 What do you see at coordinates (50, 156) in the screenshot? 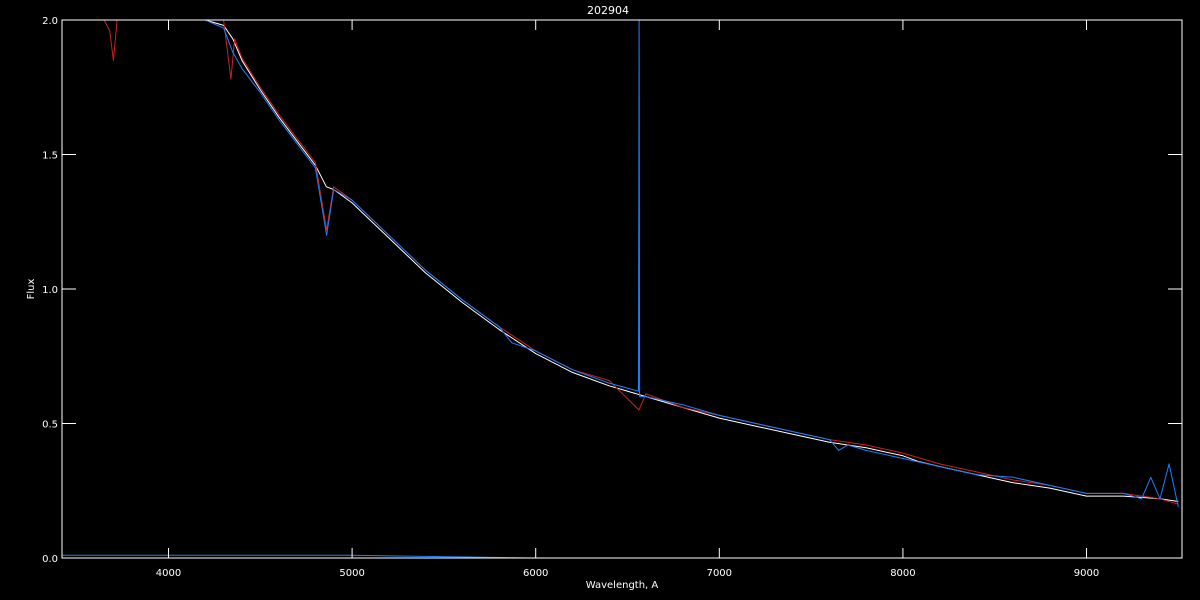
I see `y-tick-label: 1.5` at bounding box center [50, 156].